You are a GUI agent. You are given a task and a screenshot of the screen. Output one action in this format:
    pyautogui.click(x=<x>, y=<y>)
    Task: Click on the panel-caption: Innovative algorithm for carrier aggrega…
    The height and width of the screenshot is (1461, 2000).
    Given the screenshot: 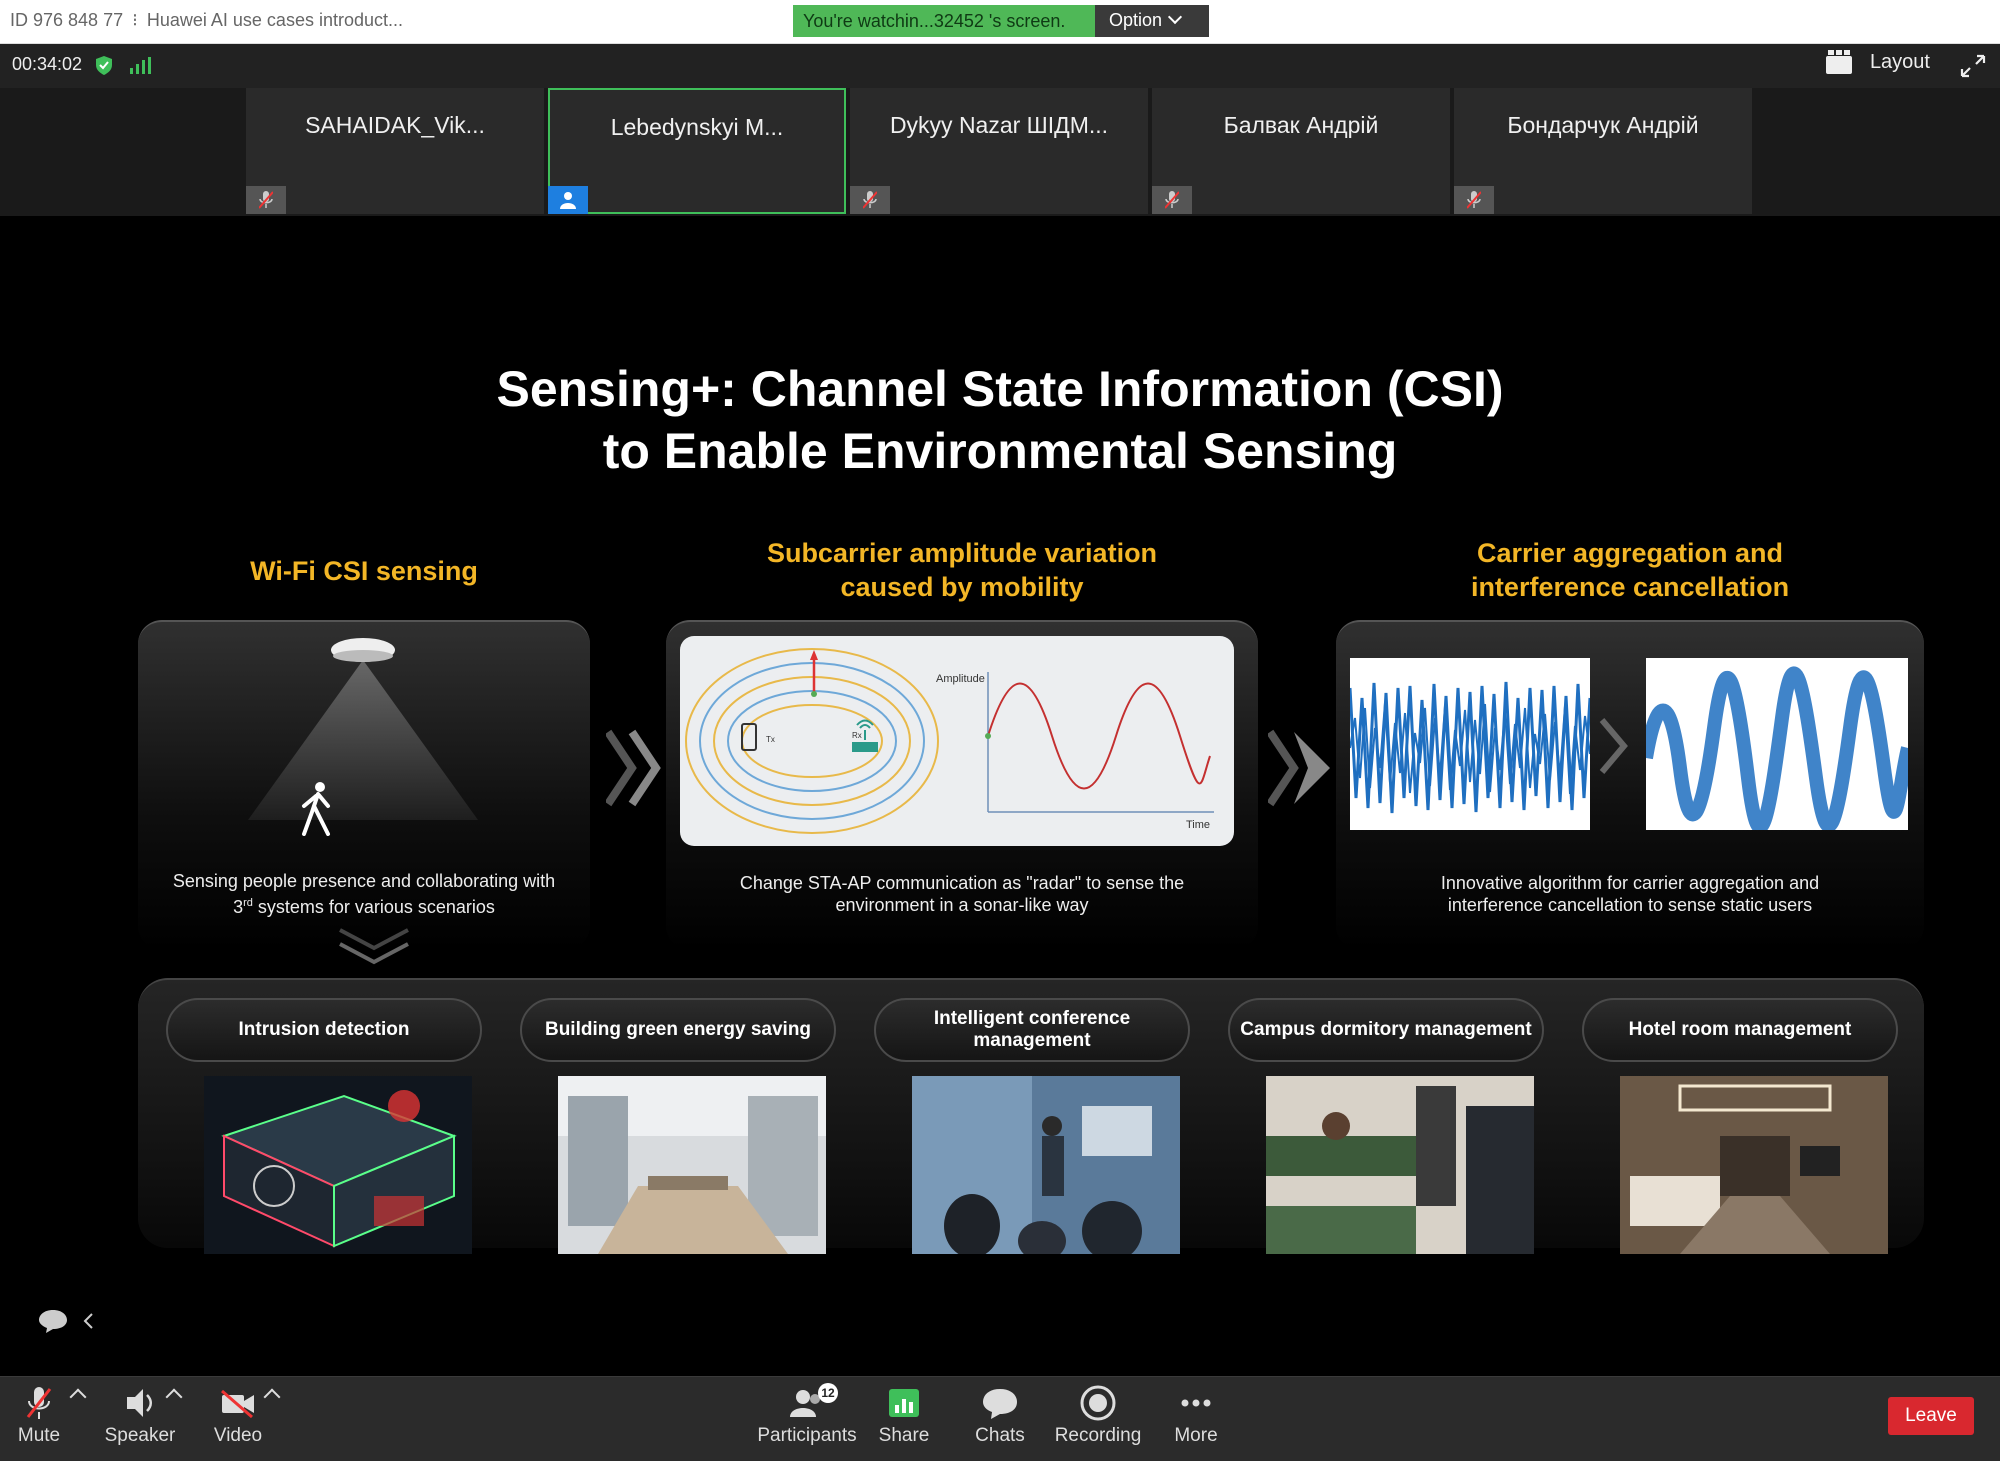 What is the action you would take?
    pyautogui.click(x=1630, y=894)
    